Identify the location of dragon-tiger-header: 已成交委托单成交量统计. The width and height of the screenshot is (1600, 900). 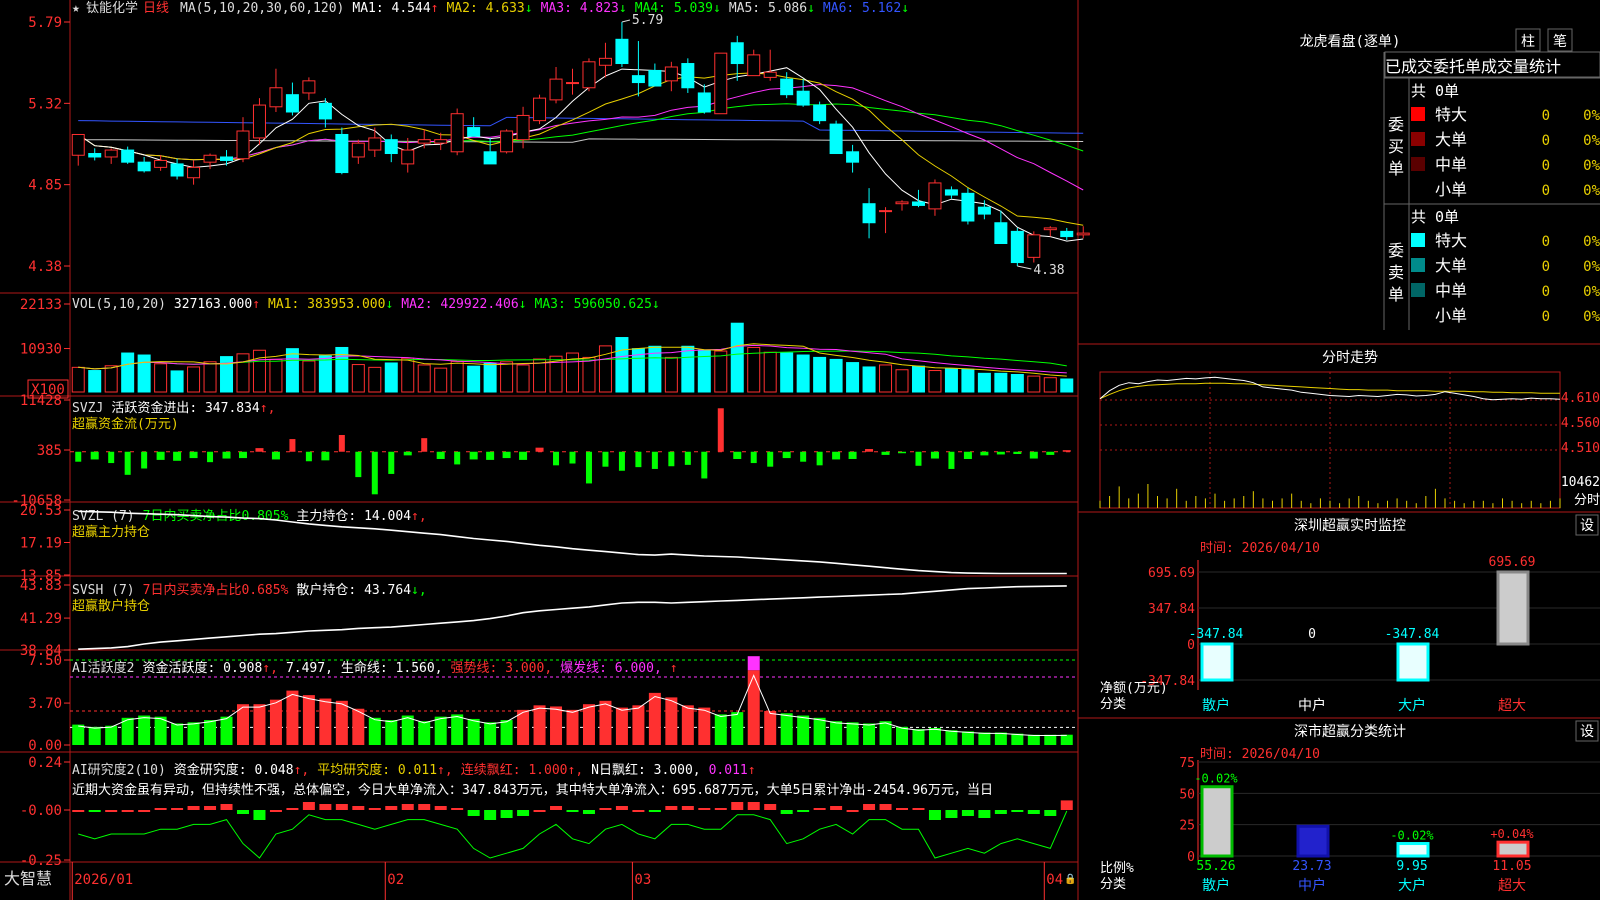
(1473, 66).